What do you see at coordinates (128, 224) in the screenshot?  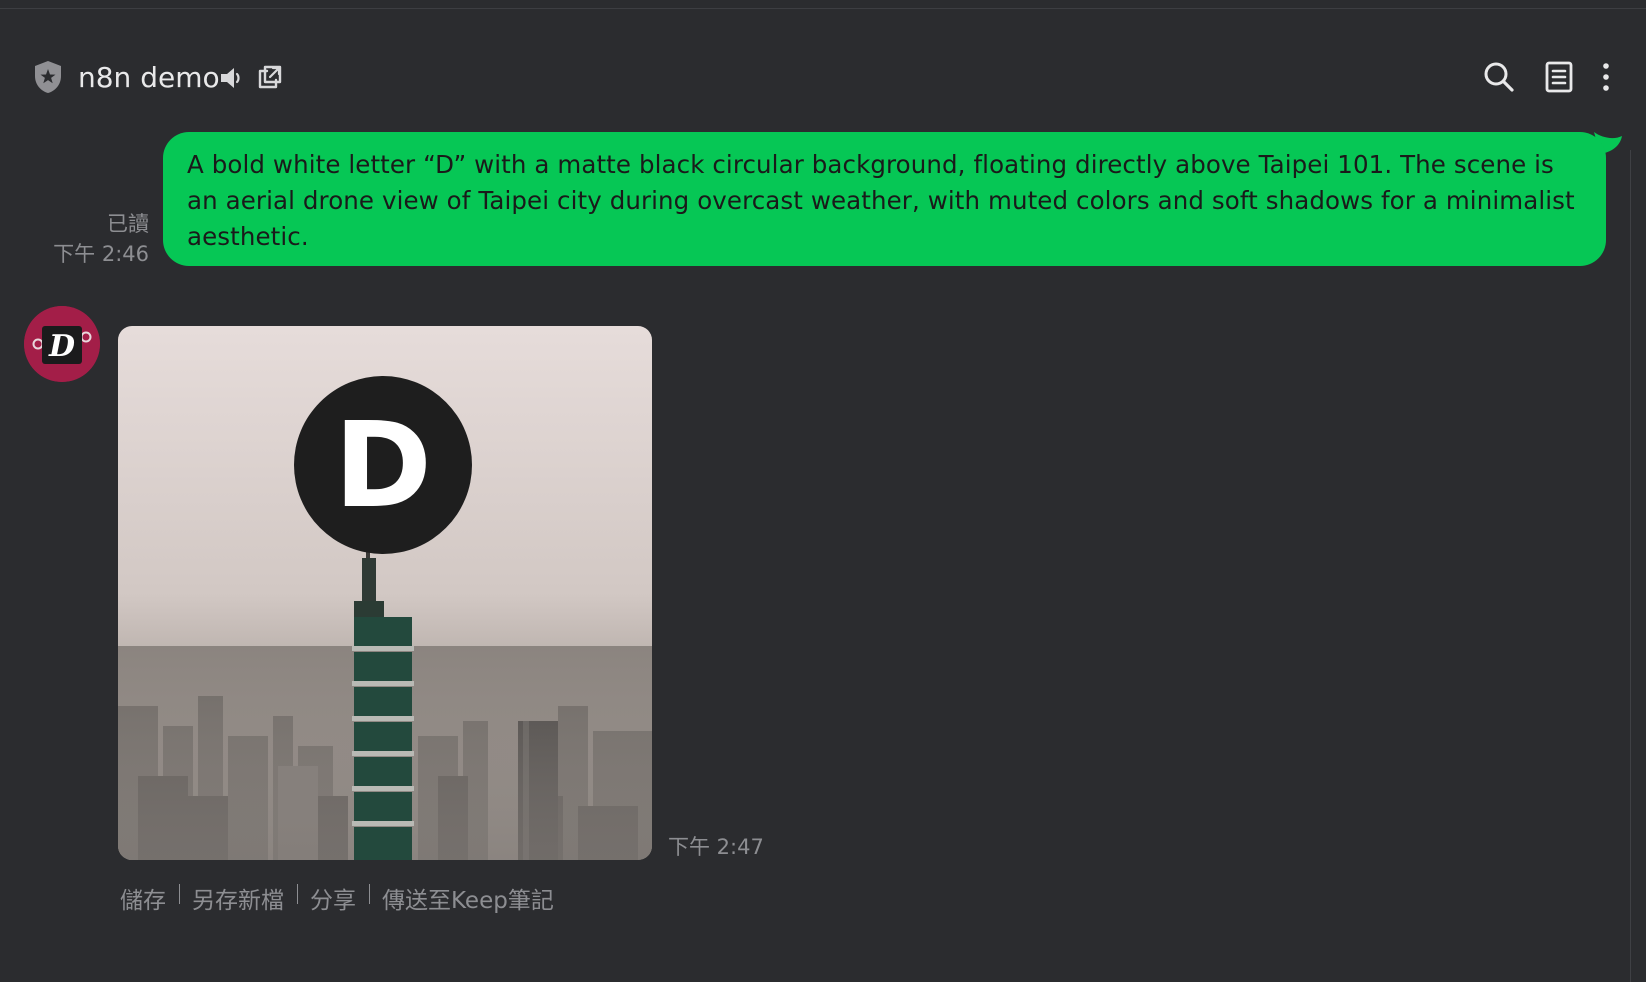 I see `read-status: 已讀` at bounding box center [128, 224].